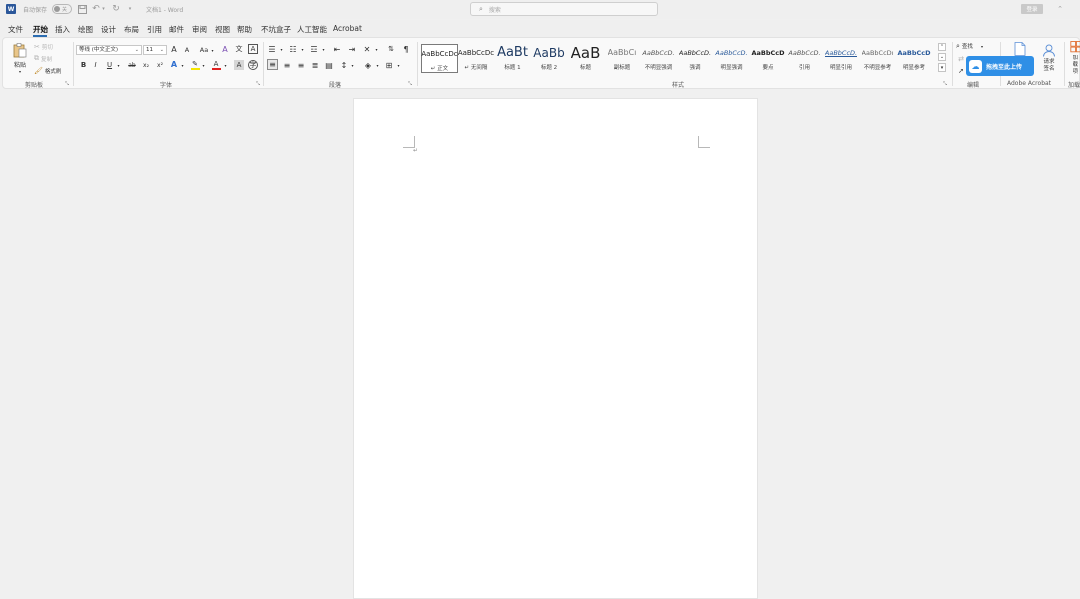 This screenshot has width=1080, height=599. Describe the element at coordinates (253, 49) in the screenshot. I see `char-border-icon: A` at that location.